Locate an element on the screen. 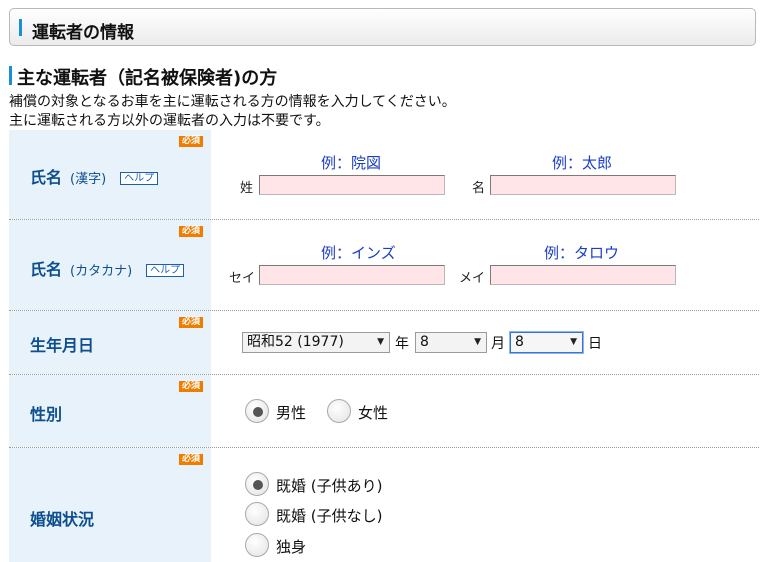 The height and width of the screenshot is (562, 765). radio-label: 既婚 (子供なし) is located at coordinates (329, 515).